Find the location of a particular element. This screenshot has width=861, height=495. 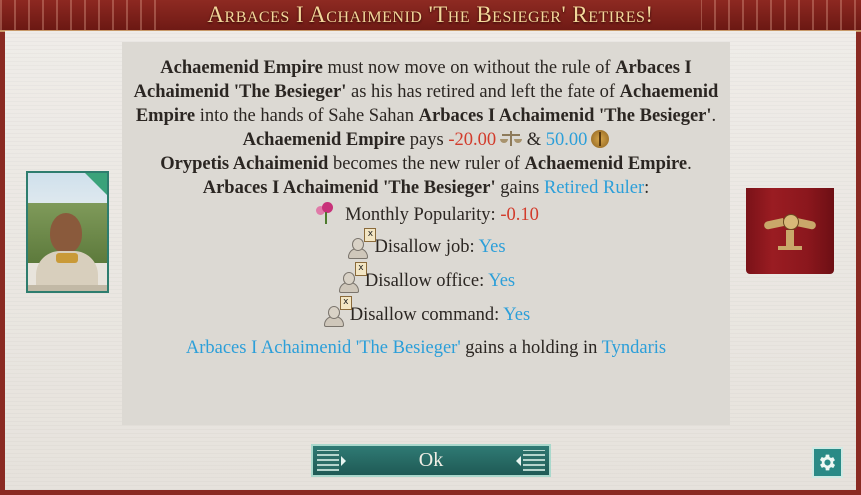

message-text: gains is located at coordinates (519, 188).